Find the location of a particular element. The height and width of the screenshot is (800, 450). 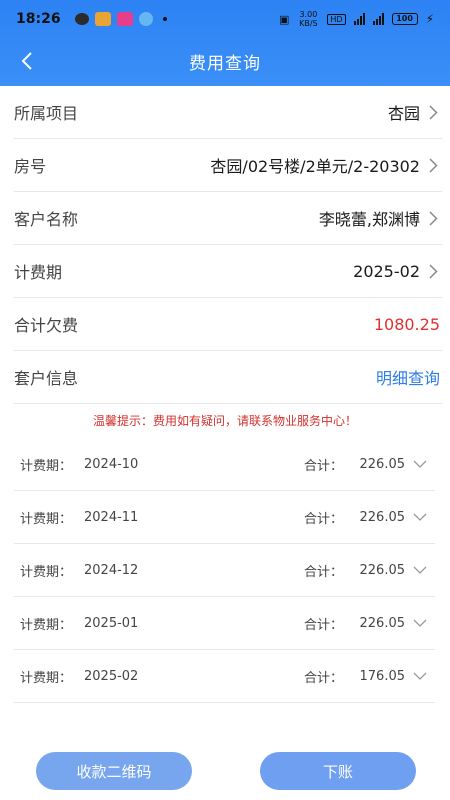

notification-icons is located at coordinates (120, 19).